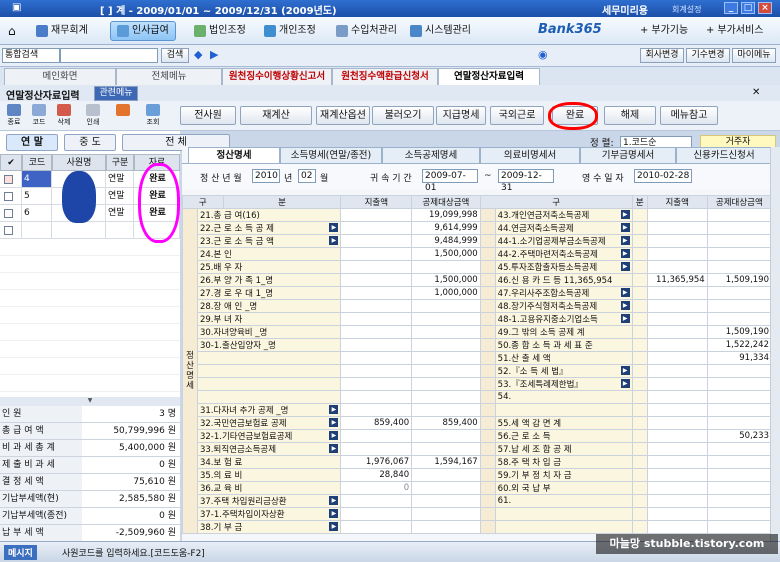 The image size is (780, 562). I want to click on form-tab-1: 소득명세(연말/종전), so click(331, 155).